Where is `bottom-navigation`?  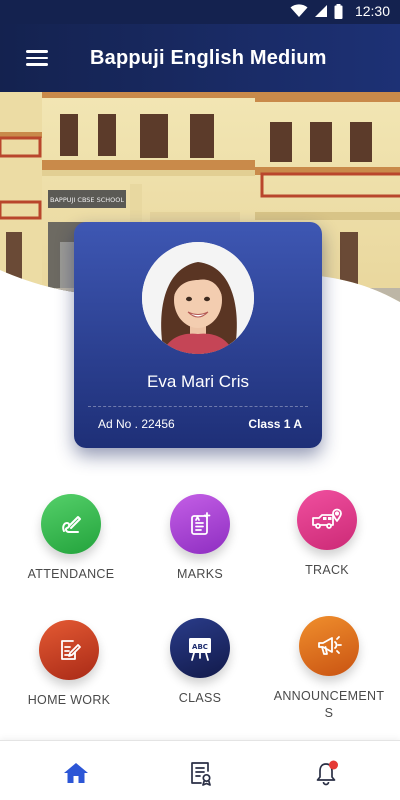
bottom-navigation is located at coordinates (200, 770).